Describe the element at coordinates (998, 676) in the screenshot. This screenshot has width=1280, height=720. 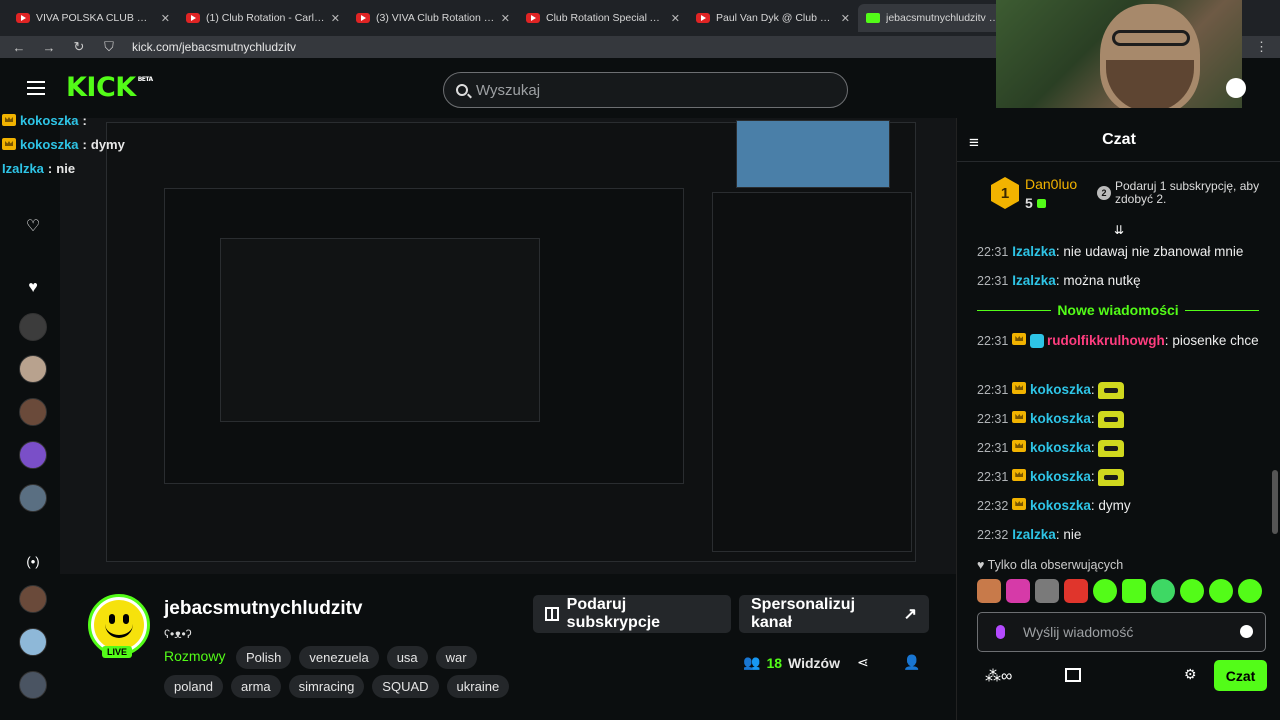
I see `points-infinity-icon: ⁂∞` at that location.